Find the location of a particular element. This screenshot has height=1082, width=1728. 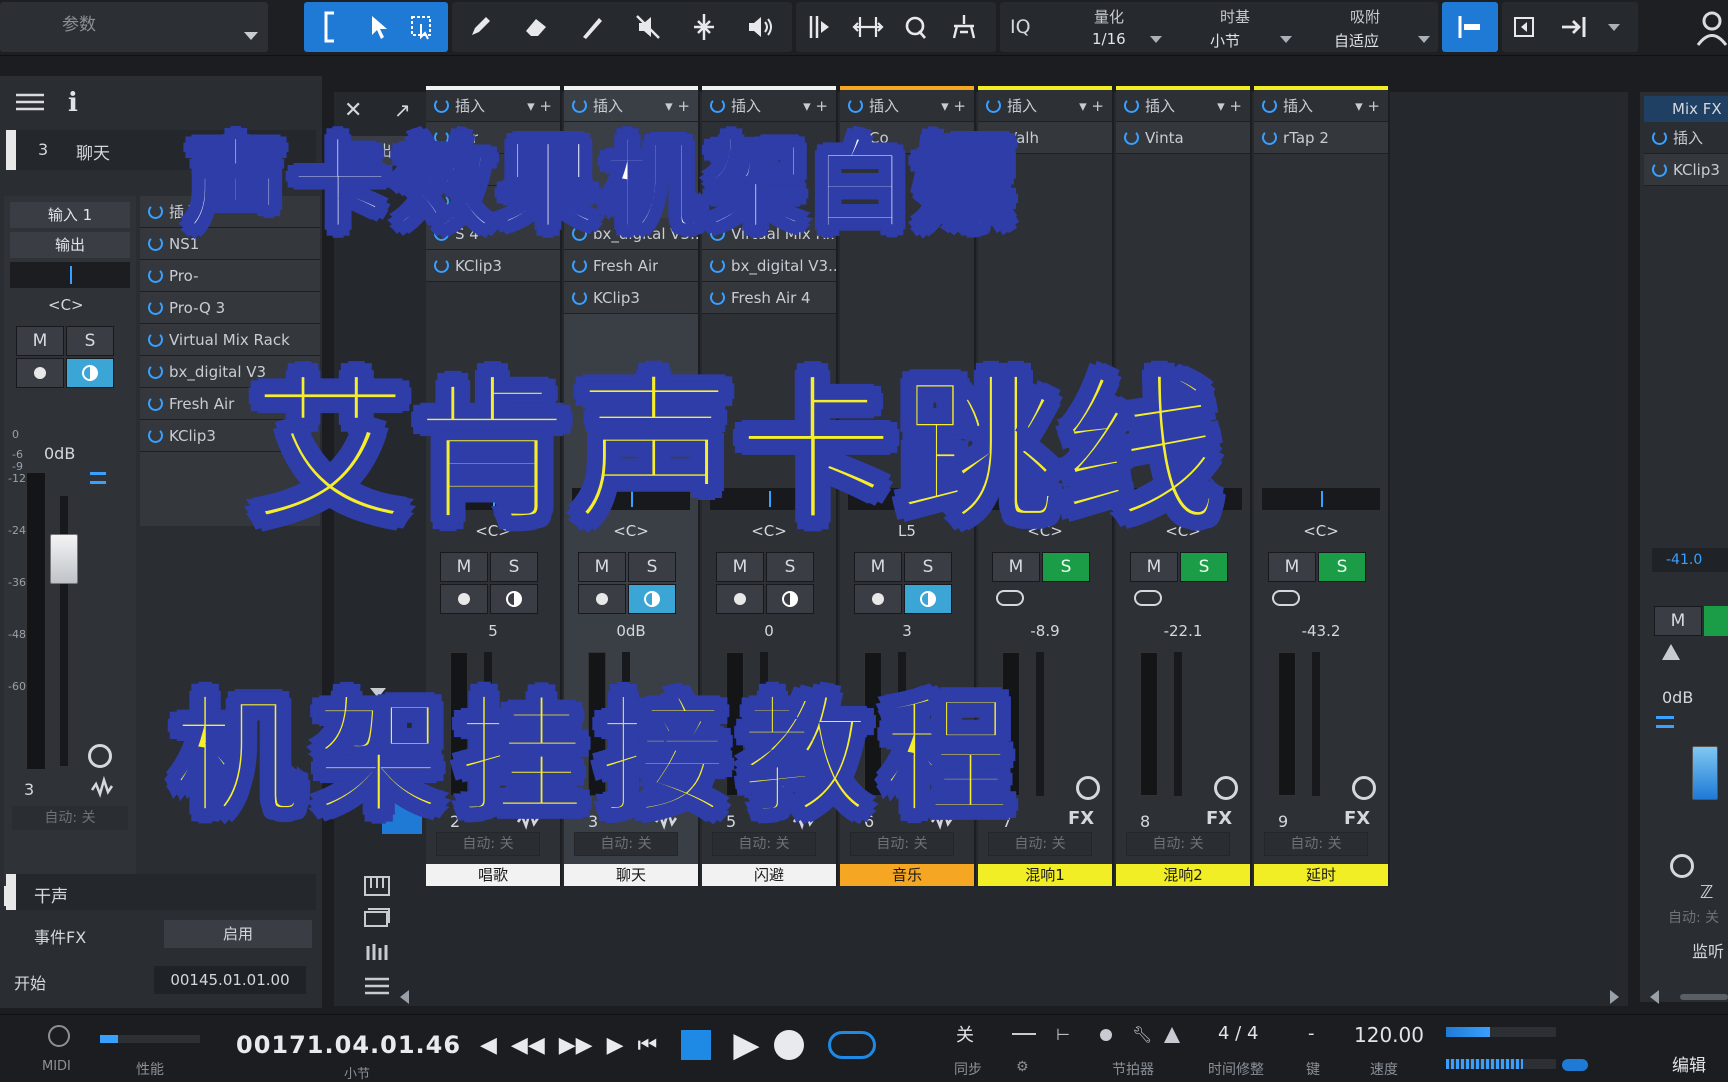

time-signature: 4 / 4 is located at coordinates (1238, 1033).